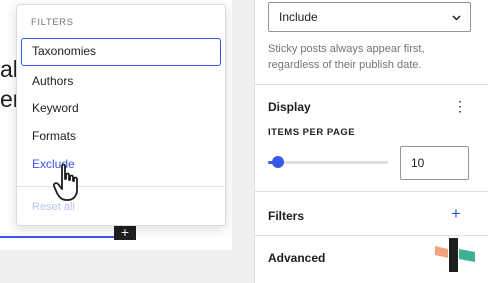  Describe the element at coordinates (57, 237) in the screenshot. I see `selected-block-outline` at that location.